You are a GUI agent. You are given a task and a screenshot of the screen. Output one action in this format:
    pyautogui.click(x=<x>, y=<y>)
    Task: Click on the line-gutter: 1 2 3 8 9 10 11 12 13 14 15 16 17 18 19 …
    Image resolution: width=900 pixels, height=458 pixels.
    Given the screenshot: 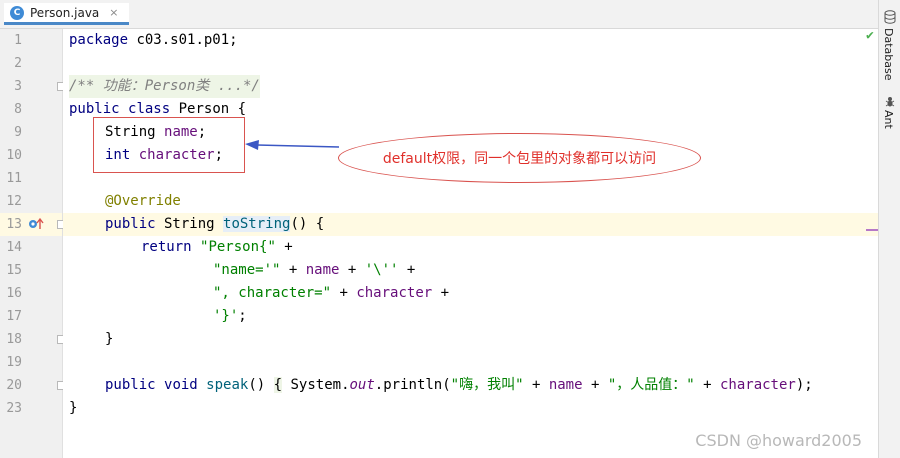 What is the action you would take?
    pyautogui.click(x=33, y=243)
    